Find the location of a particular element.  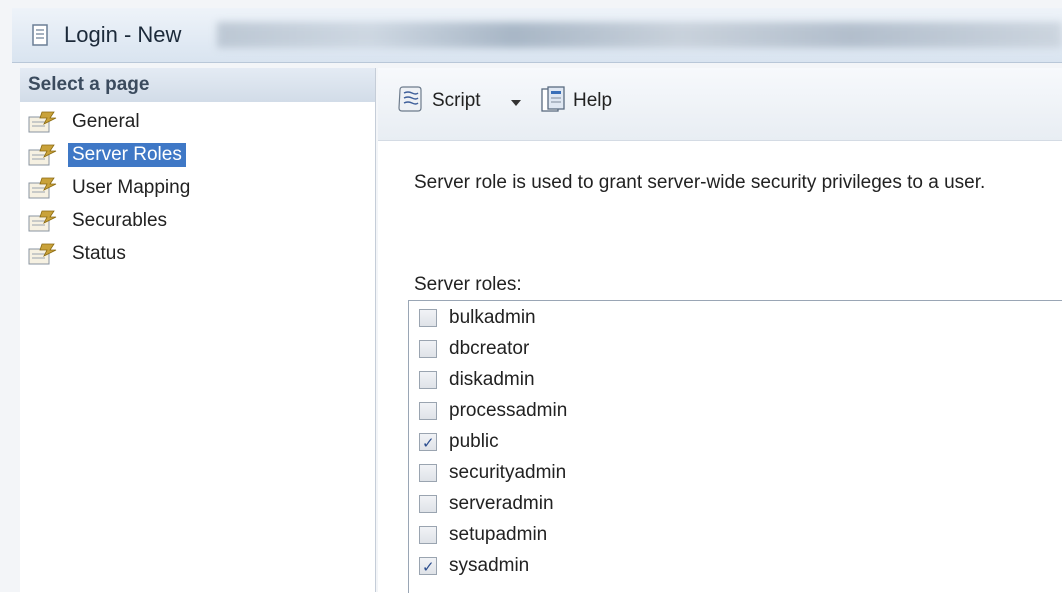

title-bar: Login - New is located at coordinates (537, 35).